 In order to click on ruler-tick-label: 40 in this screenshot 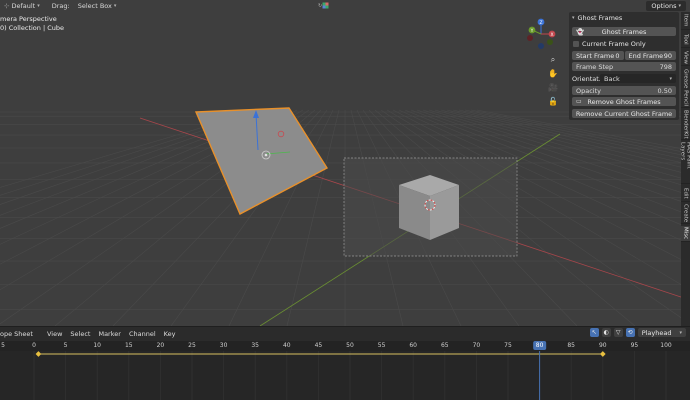, I will do `click(286, 345)`.